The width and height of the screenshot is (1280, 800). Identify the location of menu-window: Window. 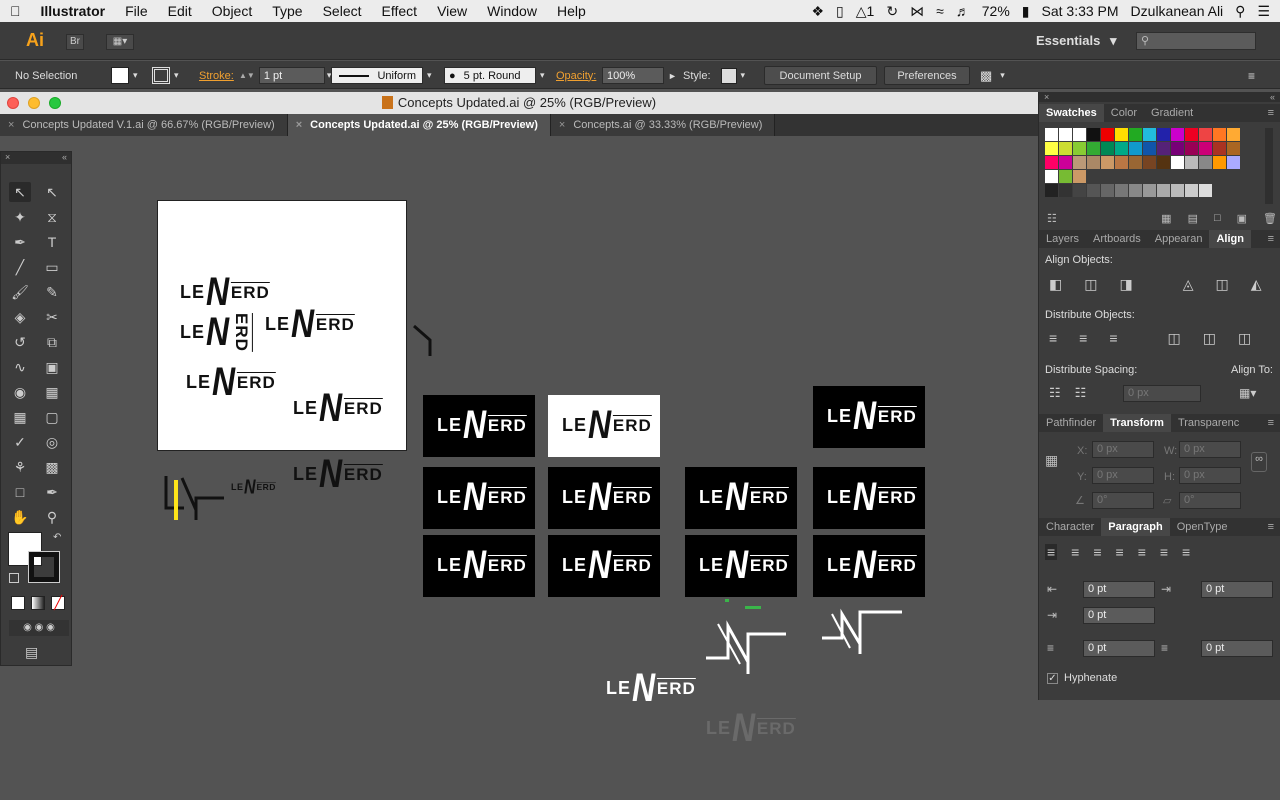
(512, 11).